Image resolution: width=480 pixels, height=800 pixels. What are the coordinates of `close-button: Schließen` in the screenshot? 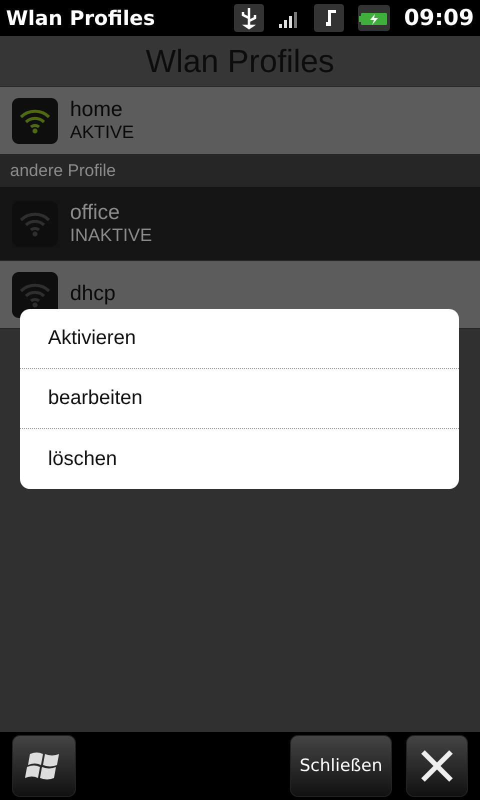 It's located at (341, 766).